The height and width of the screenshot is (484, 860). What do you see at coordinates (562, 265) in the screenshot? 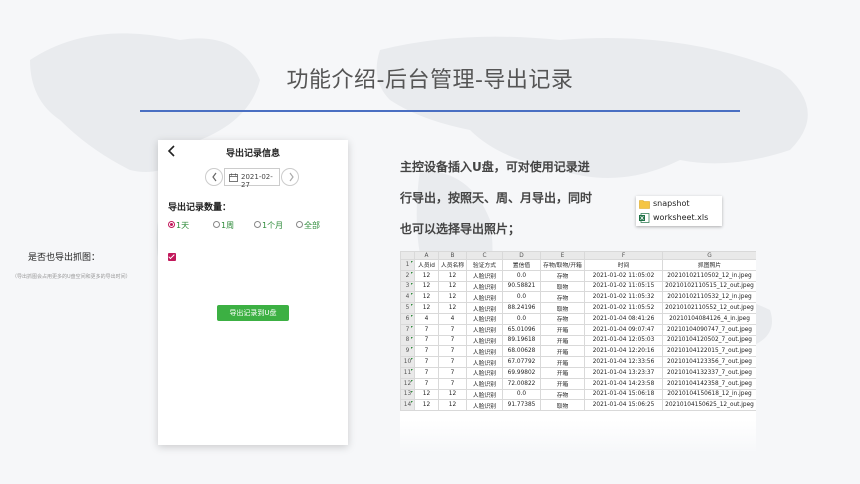
I see `header-cell: 存物/取物/开箱` at bounding box center [562, 265].